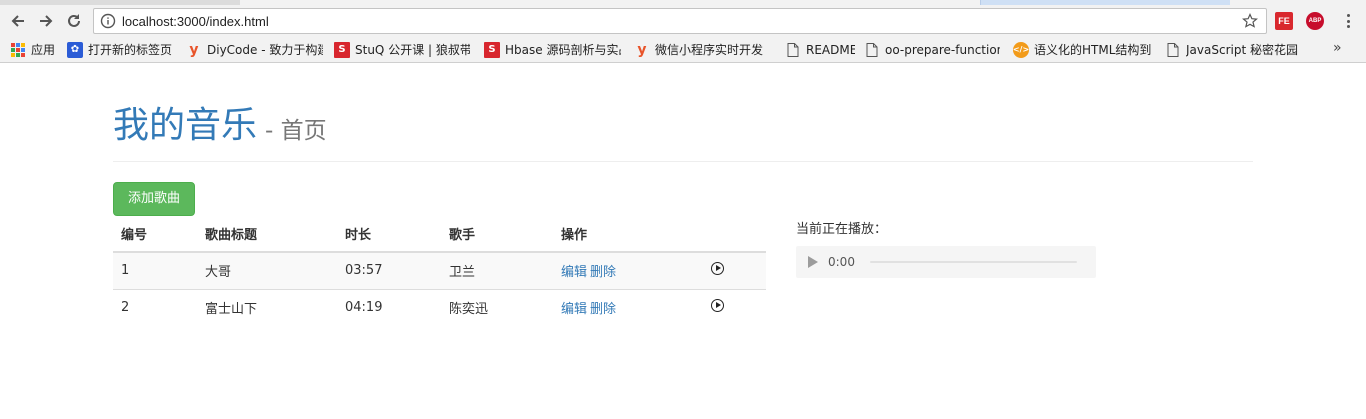 The height and width of the screenshot is (419, 1366). What do you see at coordinates (18, 50) in the screenshot?
I see `apps-grid-icon` at bounding box center [18, 50].